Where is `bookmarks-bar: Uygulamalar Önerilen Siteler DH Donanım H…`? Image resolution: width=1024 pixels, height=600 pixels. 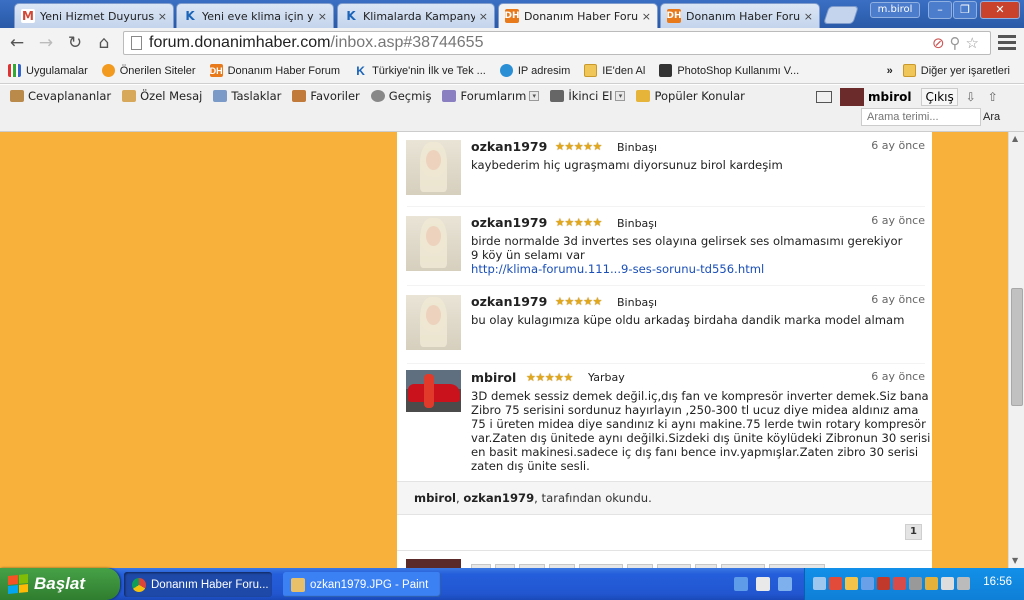 bookmarks-bar: Uygulamalar Önerilen Siteler DH Donanım H… is located at coordinates (512, 71).